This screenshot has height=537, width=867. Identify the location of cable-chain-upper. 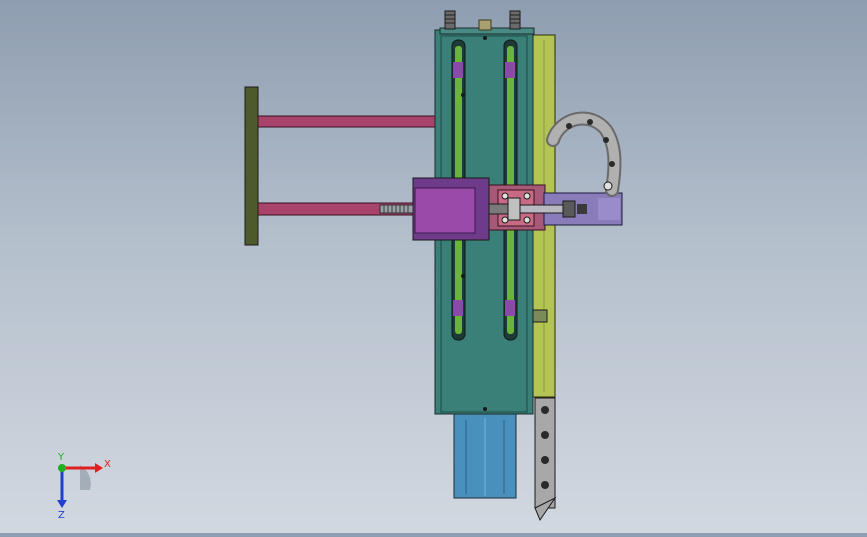
(584, 154).